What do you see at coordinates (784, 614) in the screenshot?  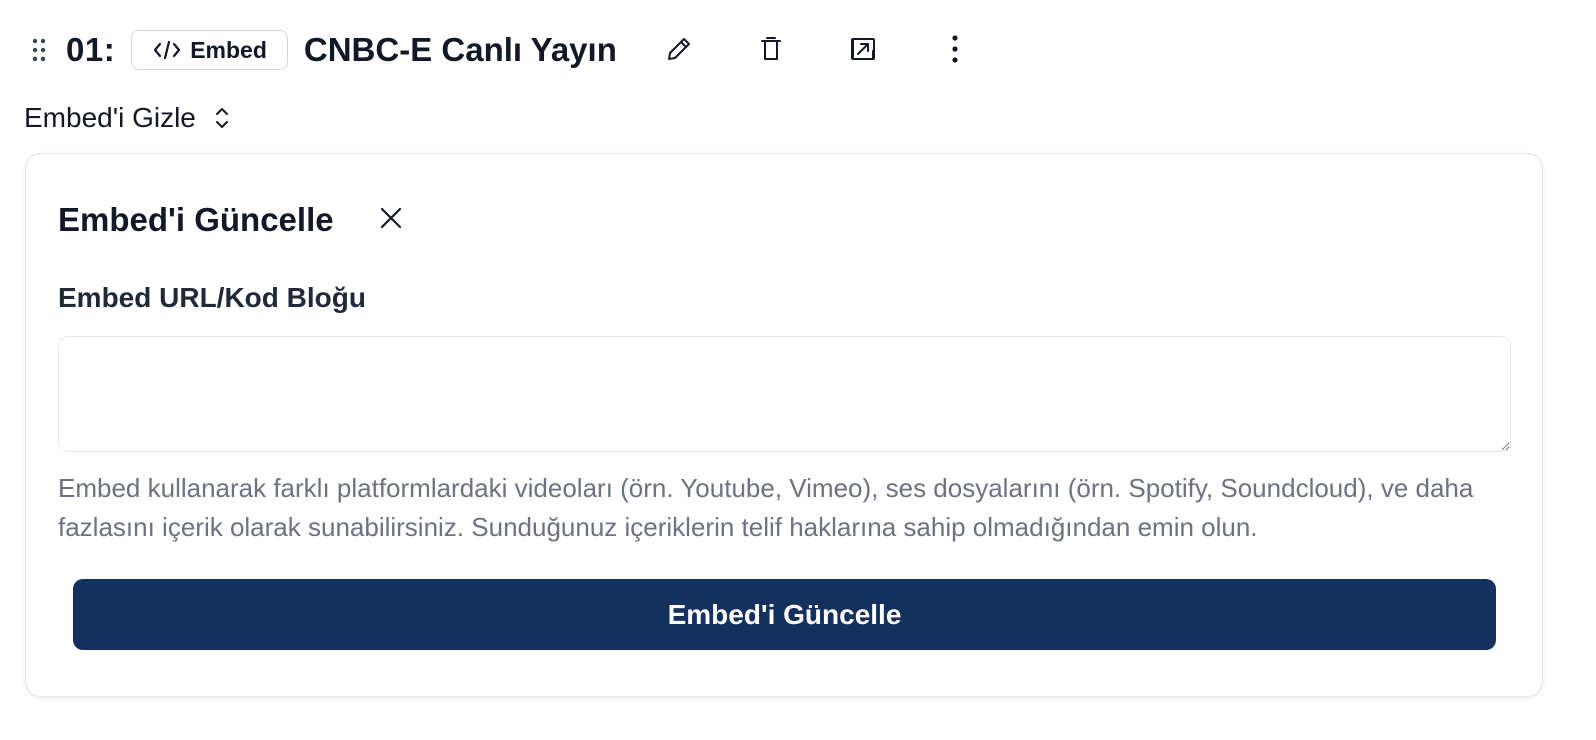 I see `update-embed-button: Embed'i Güncelle` at bounding box center [784, 614].